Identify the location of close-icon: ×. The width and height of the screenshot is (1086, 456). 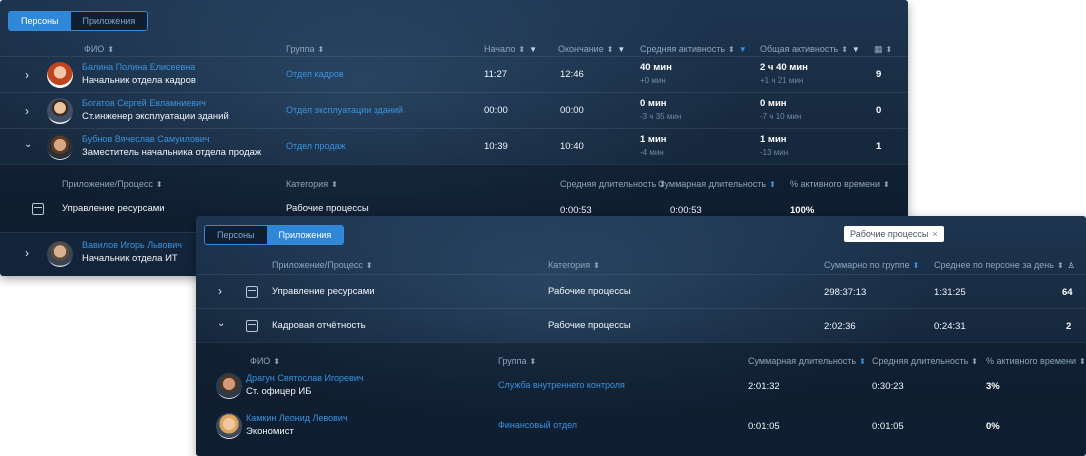
(934, 234).